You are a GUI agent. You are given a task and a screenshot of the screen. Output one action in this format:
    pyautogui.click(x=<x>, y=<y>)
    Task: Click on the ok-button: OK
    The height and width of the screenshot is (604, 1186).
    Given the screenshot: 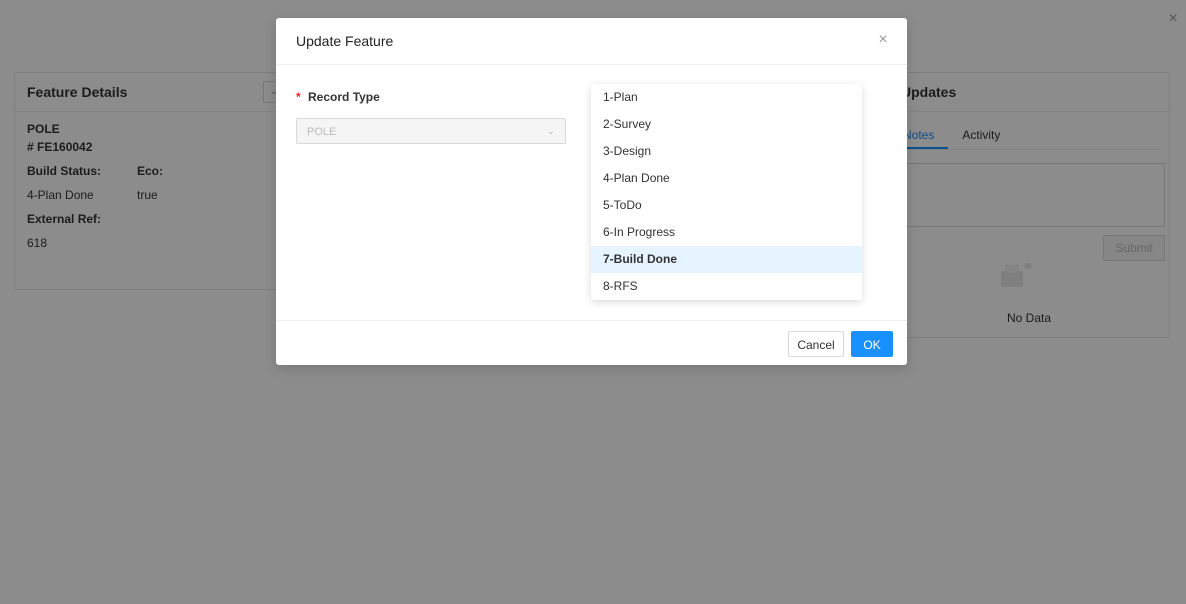 What is the action you would take?
    pyautogui.click(x=872, y=344)
    